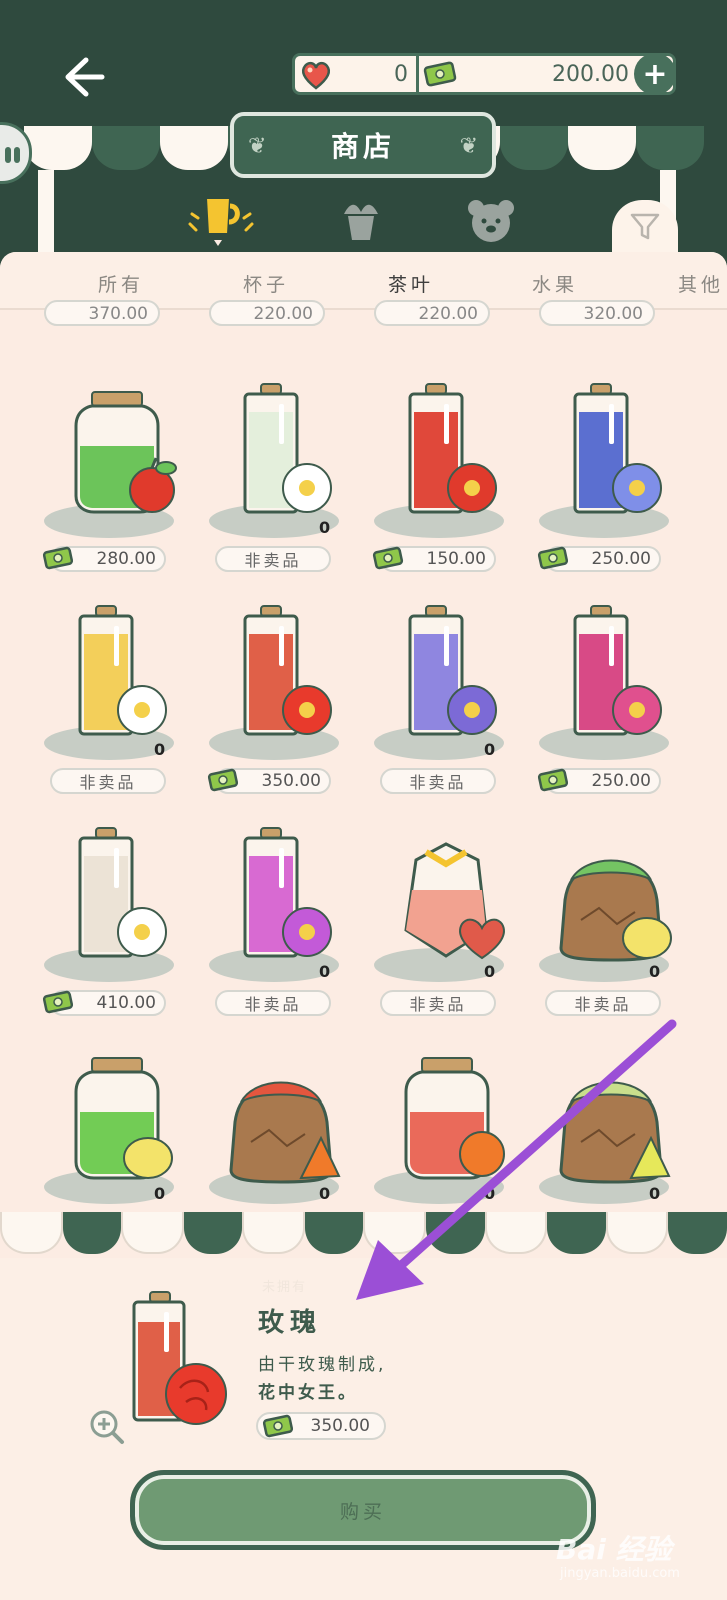 This screenshot has height=1600, width=727. What do you see at coordinates (452, 670) in the screenshot?
I see `tube-lavender-image` at bounding box center [452, 670].